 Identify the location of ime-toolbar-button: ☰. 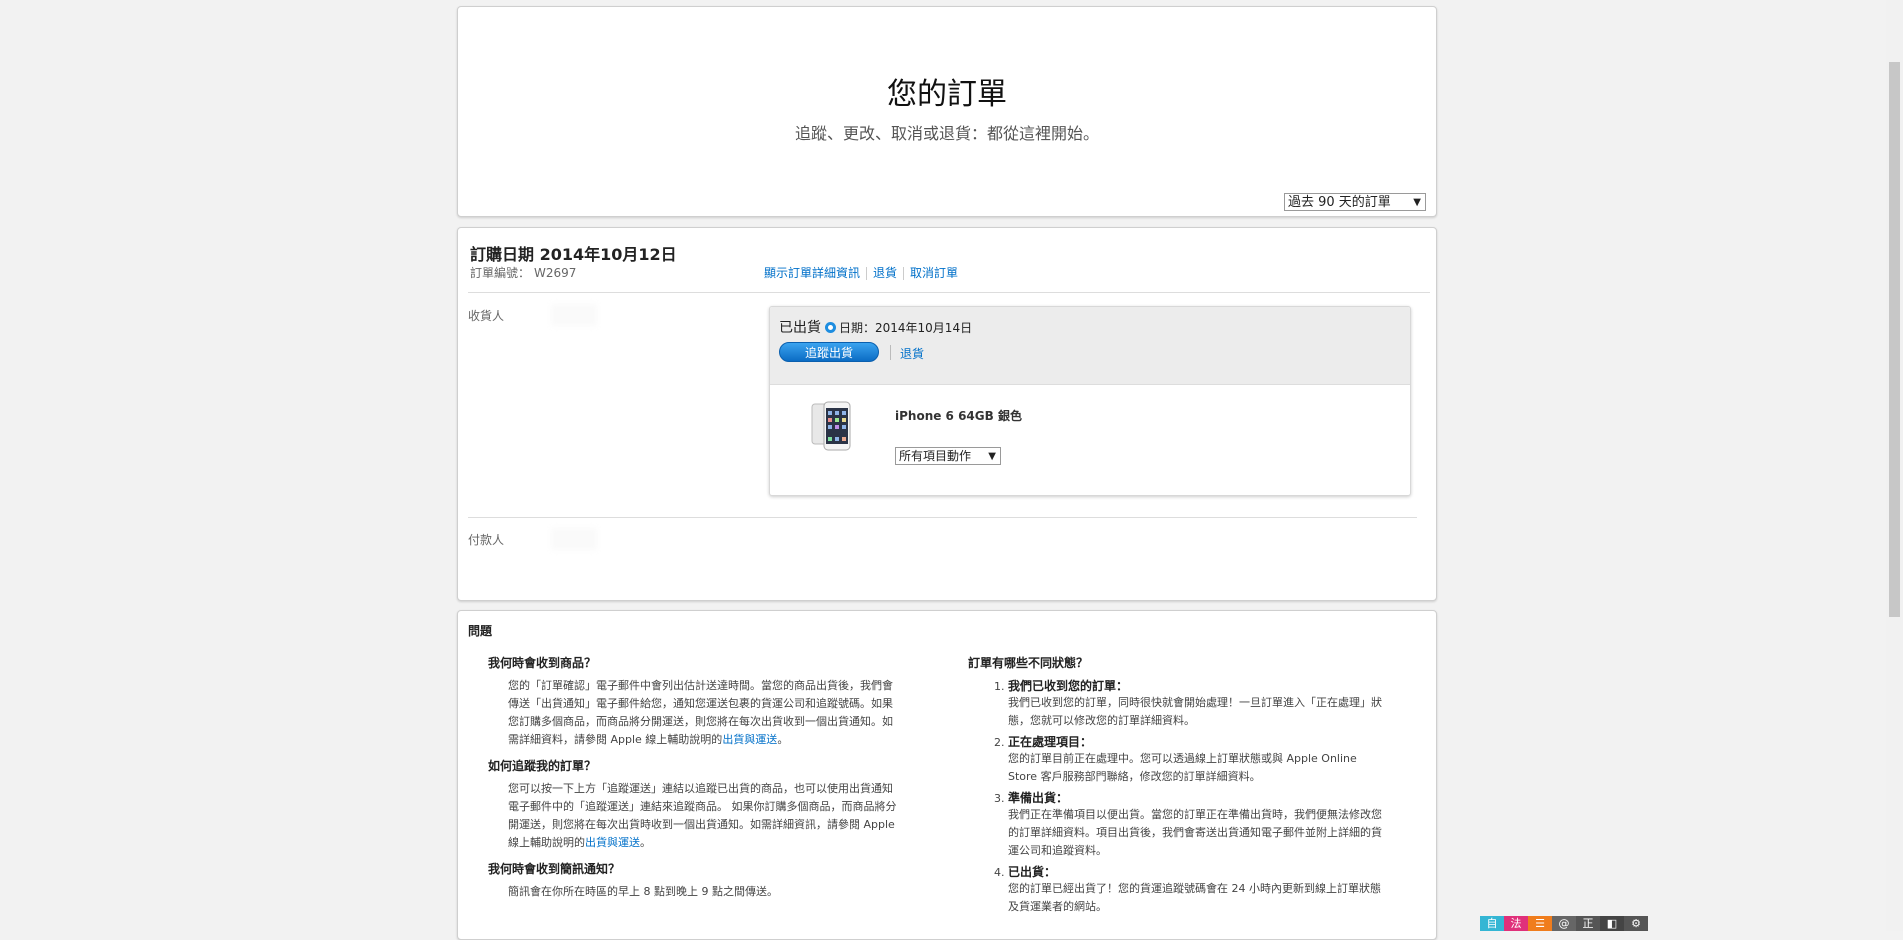
(1540, 923).